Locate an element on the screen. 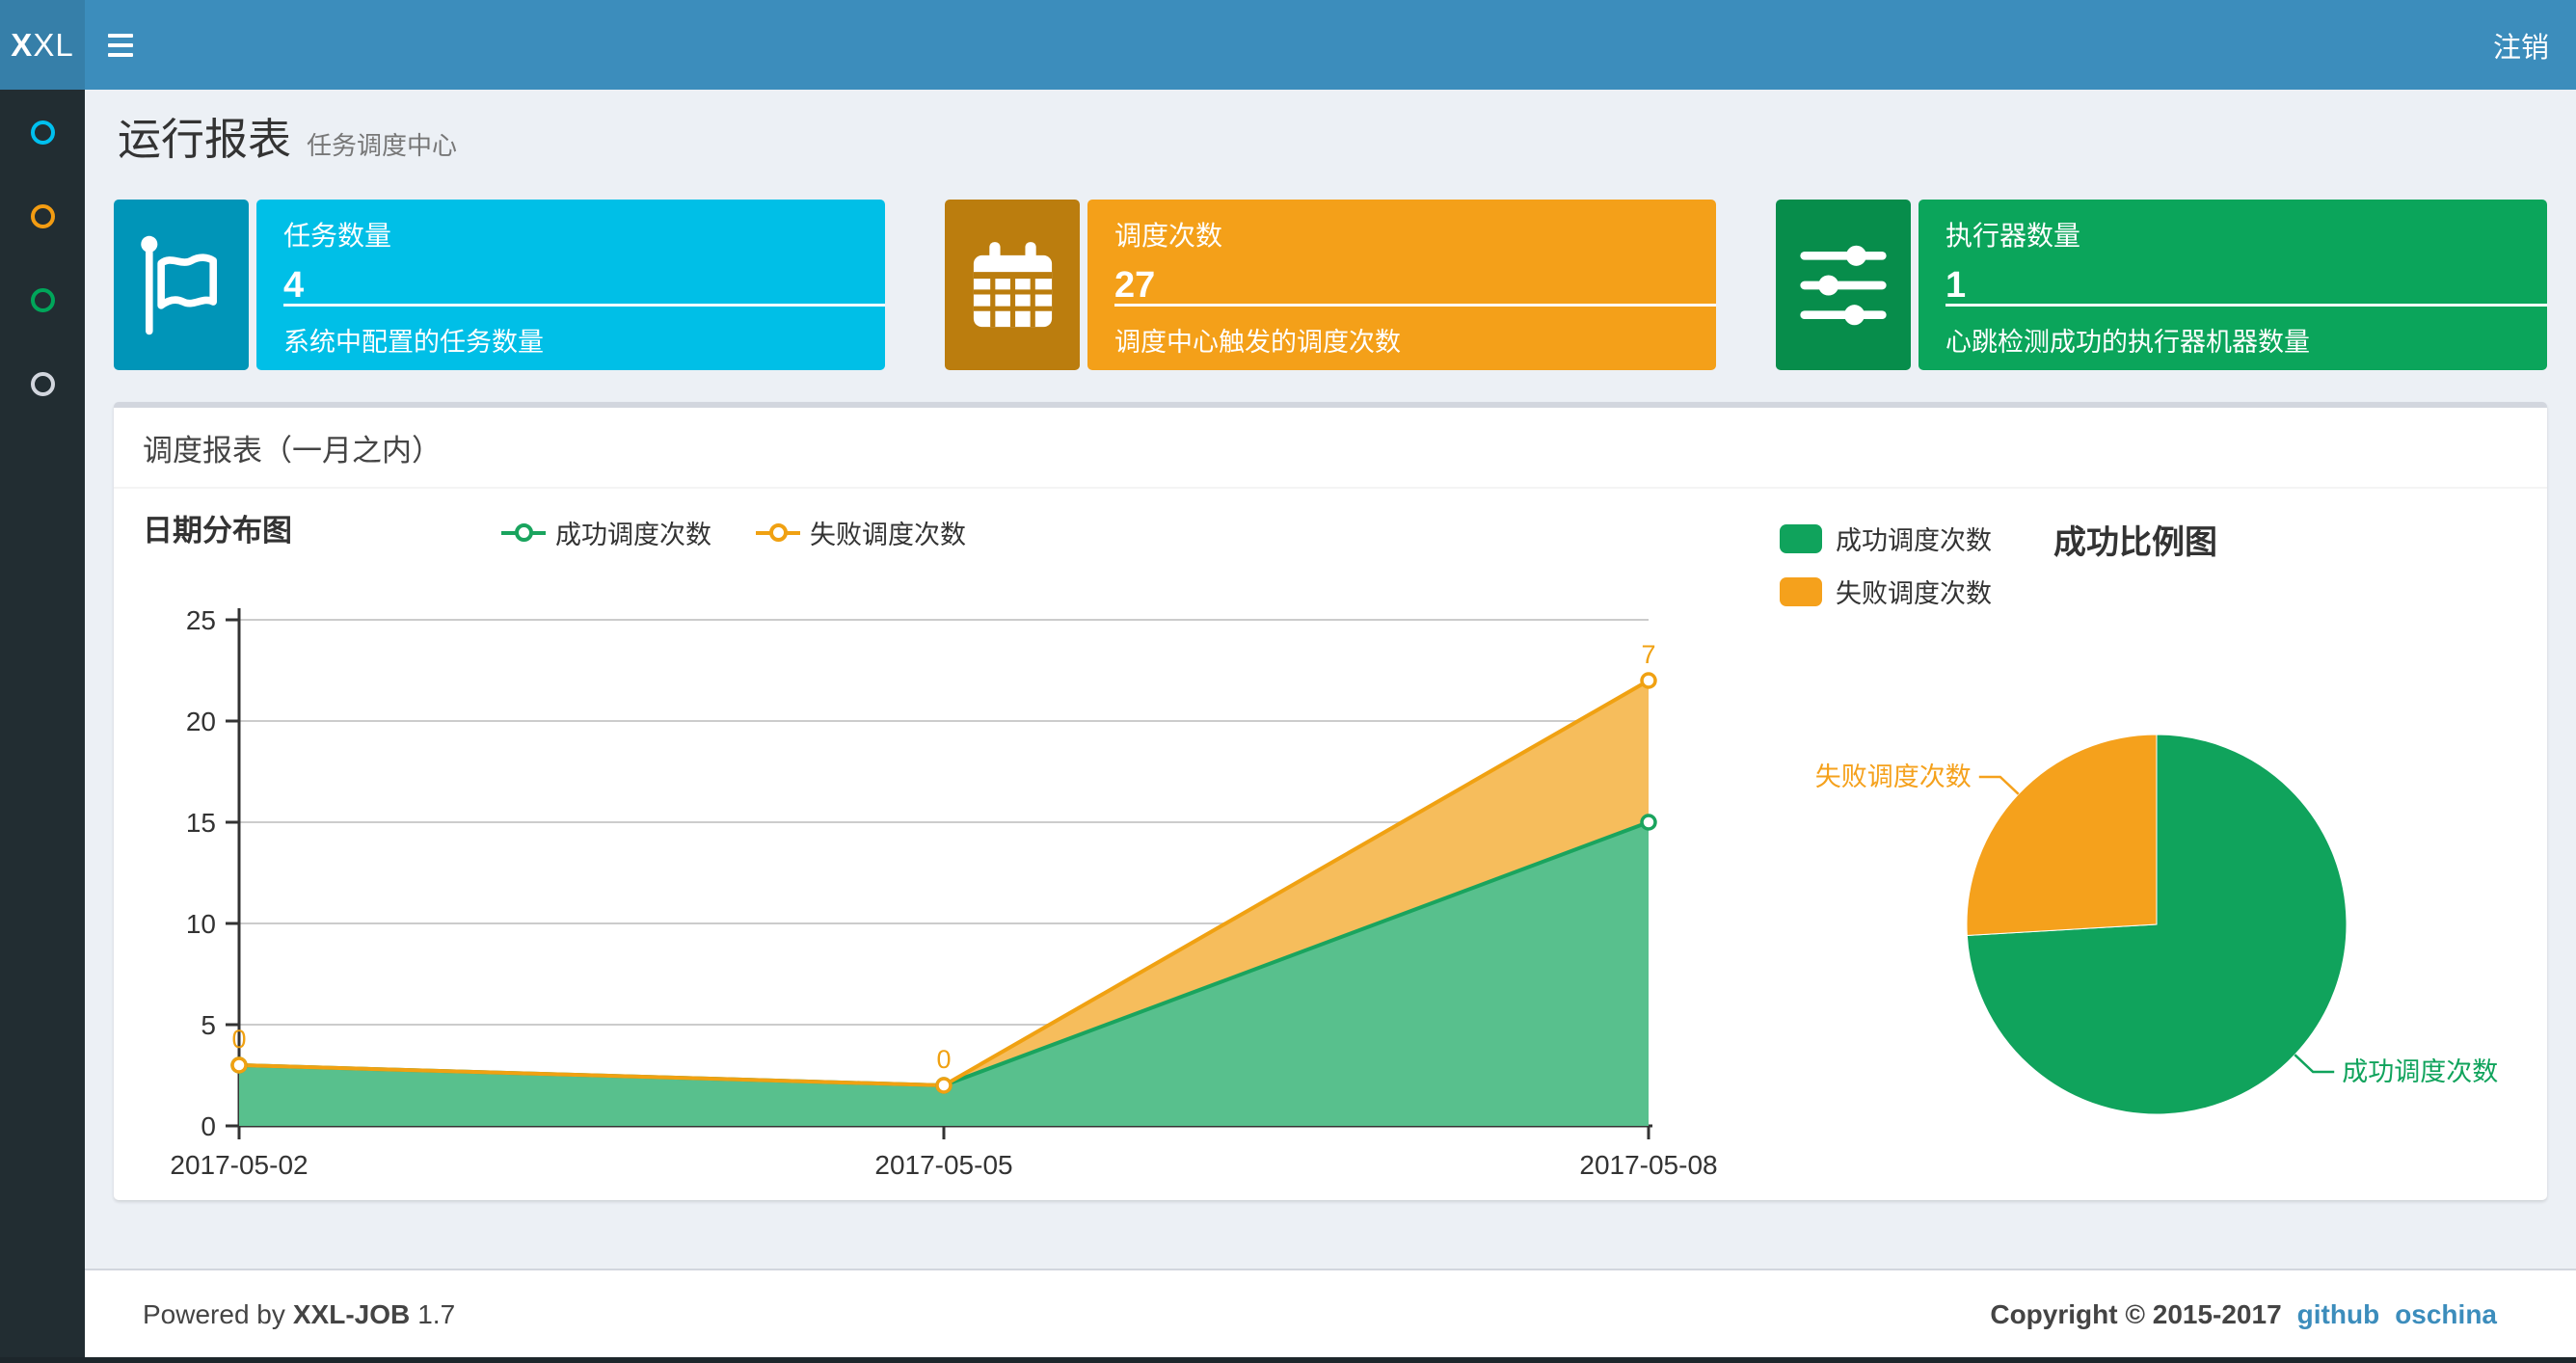 This screenshot has width=2576, height=1363. hamburger-icon is located at coordinates (121, 45).